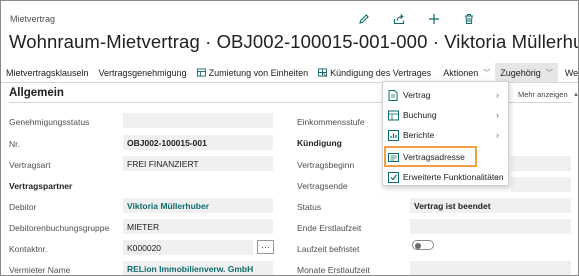  What do you see at coordinates (418, 245) in the screenshot?
I see `toggle-knob` at bounding box center [418, 245].